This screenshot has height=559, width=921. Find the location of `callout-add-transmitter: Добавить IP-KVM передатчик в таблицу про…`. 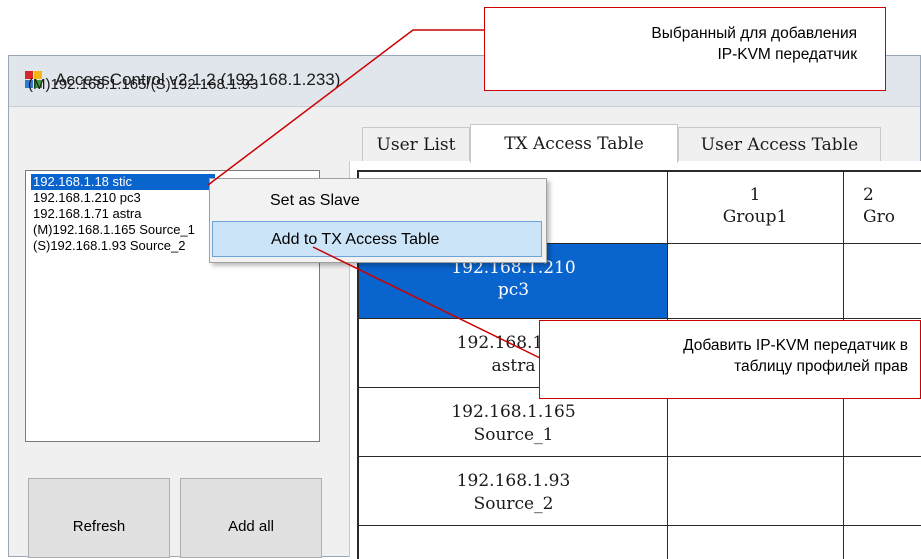

callout-add-transmitter: Добавить IP-KVM передатчик в таблицу про… is located at coordinates (730, 359).